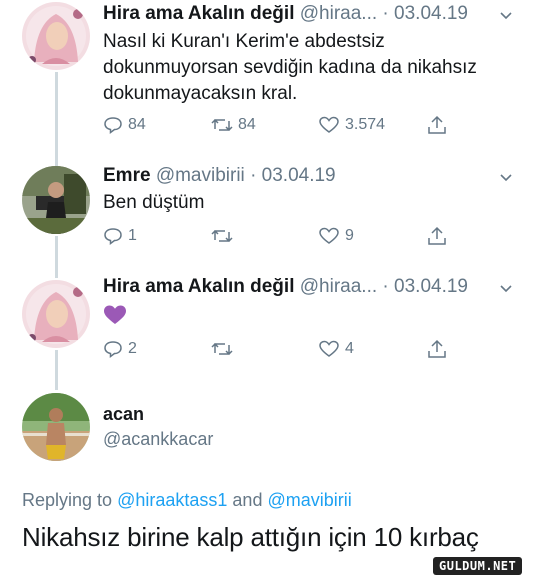 Image resolution: width=533 pixels, height=575 pixels. I want to click on retweet-count: 84, so click(247, 124).